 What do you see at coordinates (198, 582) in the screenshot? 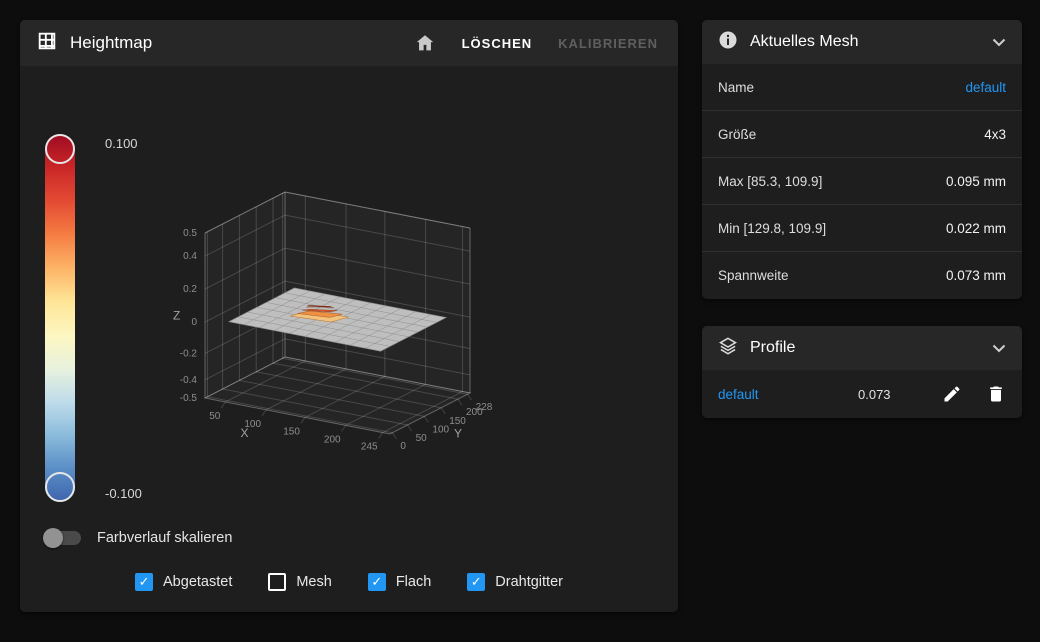
I see `checkbox-label: Abgetastet` at bounding box center [198, 582].